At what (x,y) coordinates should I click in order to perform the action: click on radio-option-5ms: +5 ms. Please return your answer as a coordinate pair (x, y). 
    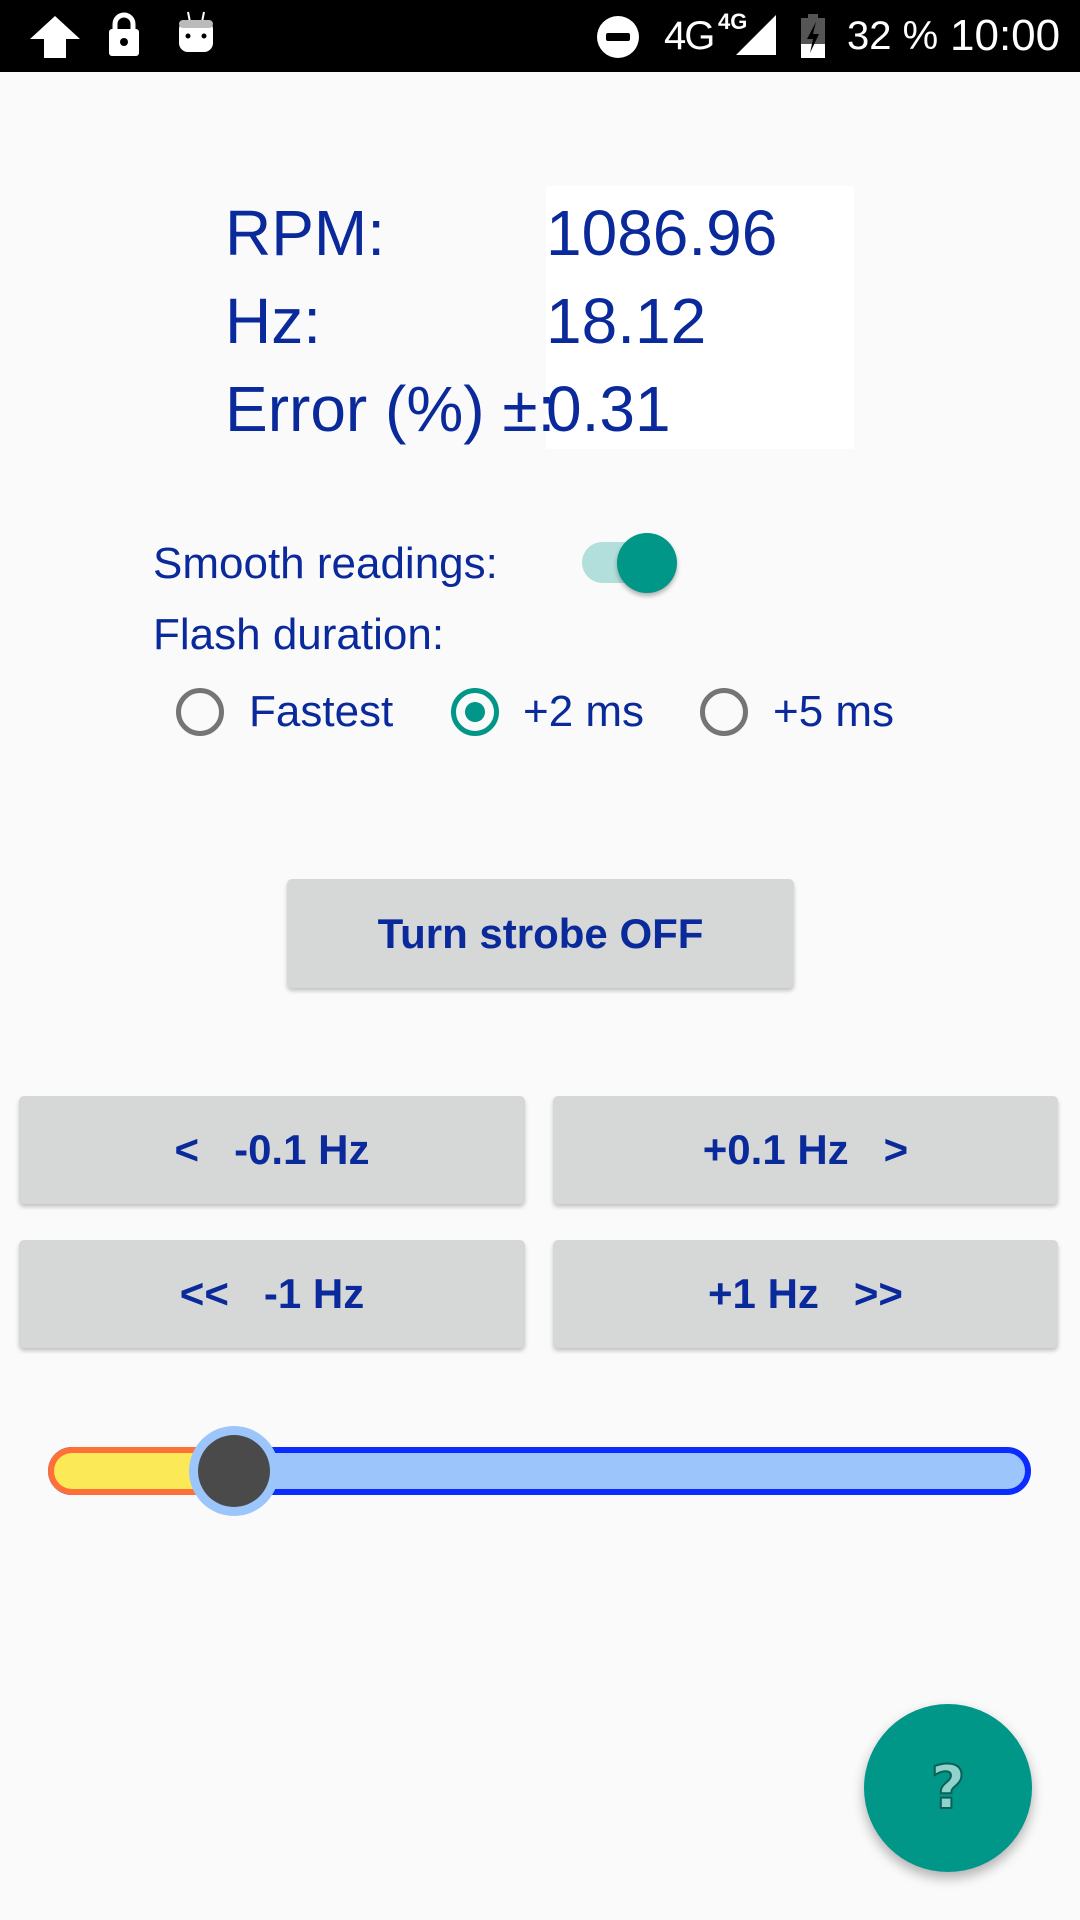
    Looking at the image, I should click on (810, 712).